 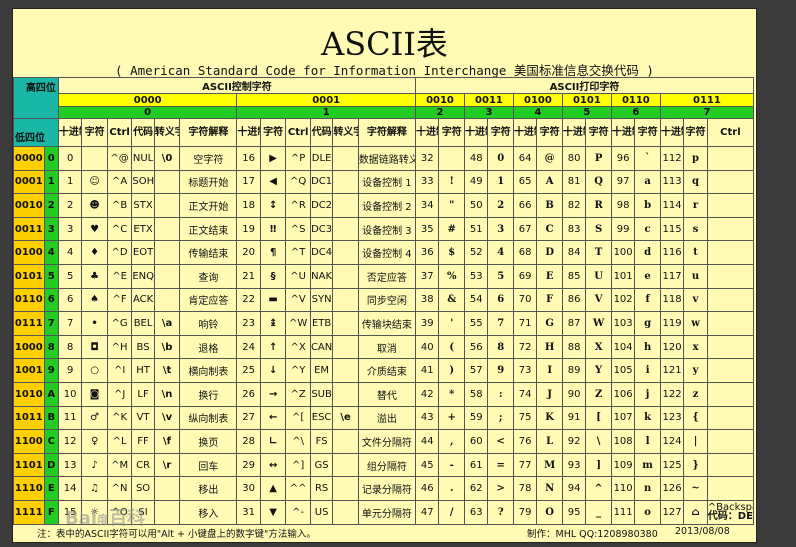 I want to click on low-hex-cell: F, so click(x=51, y=512).